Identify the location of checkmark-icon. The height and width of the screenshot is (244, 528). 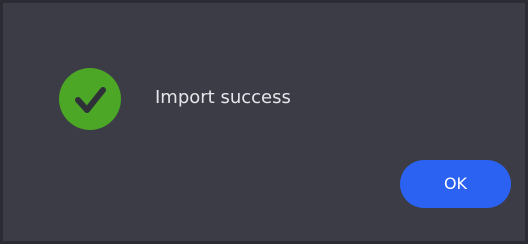
(90, 100).